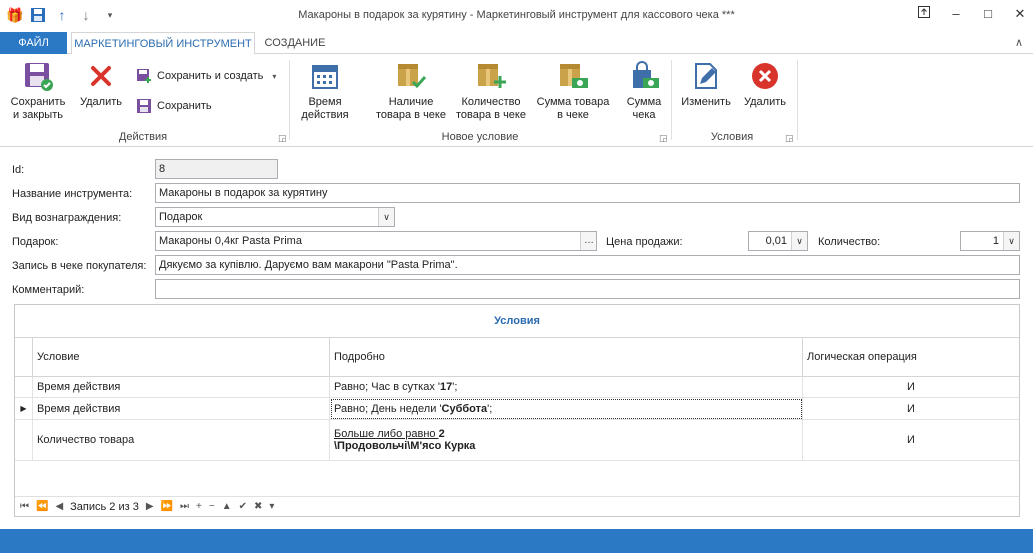  Describe the element at coordinates (644, 115) in the screenshot. I see `sum-check-label-2: чека` at that location.